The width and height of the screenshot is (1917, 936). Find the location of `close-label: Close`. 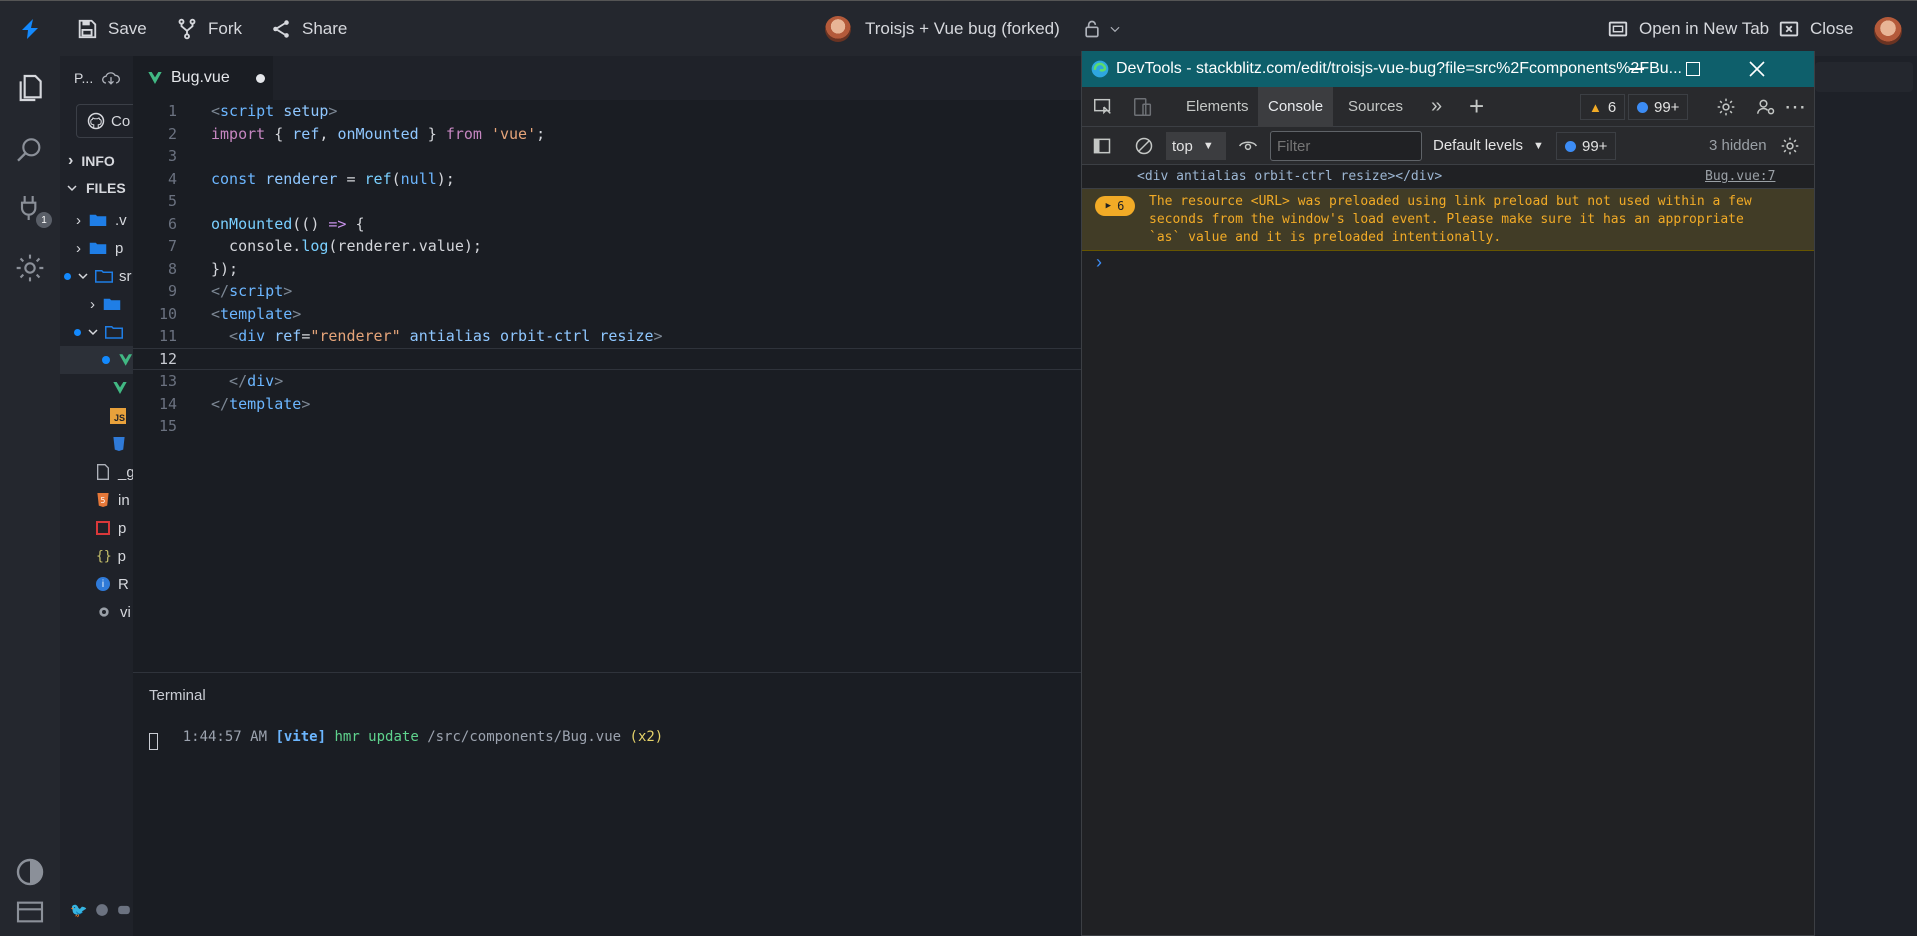

close-label: Close is located at coordinates (1832, 28).